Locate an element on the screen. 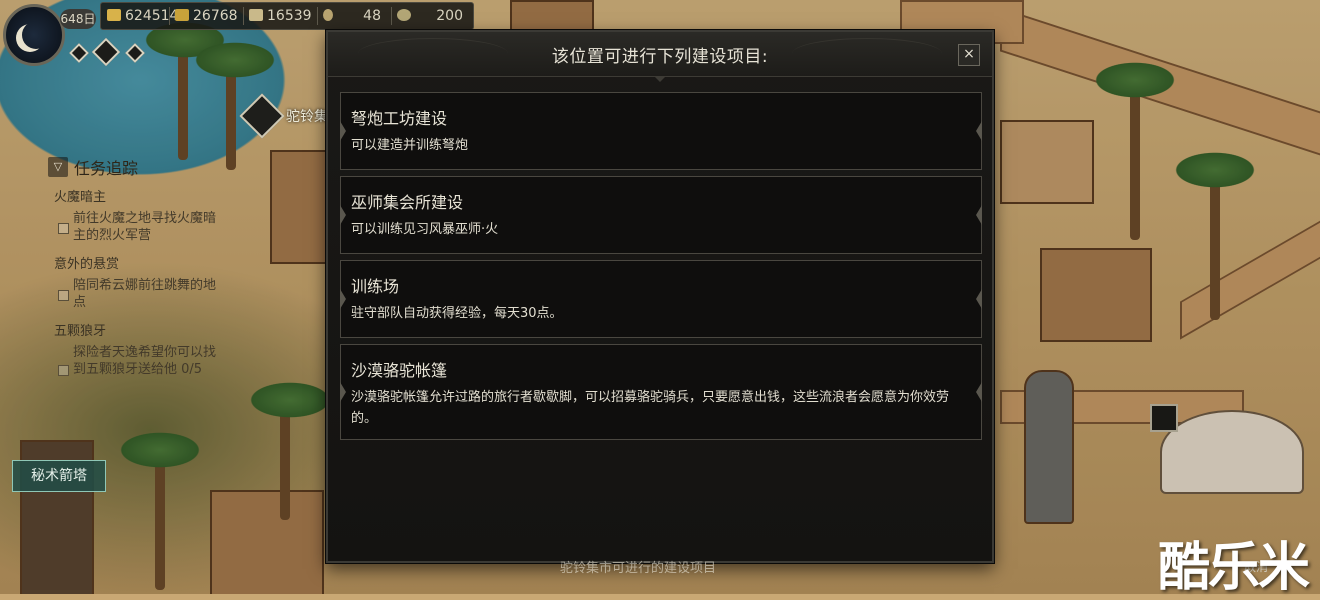 This screenshot has width=1320, height=600. resource-gold: 624514 is located at coordinates (142, 16).